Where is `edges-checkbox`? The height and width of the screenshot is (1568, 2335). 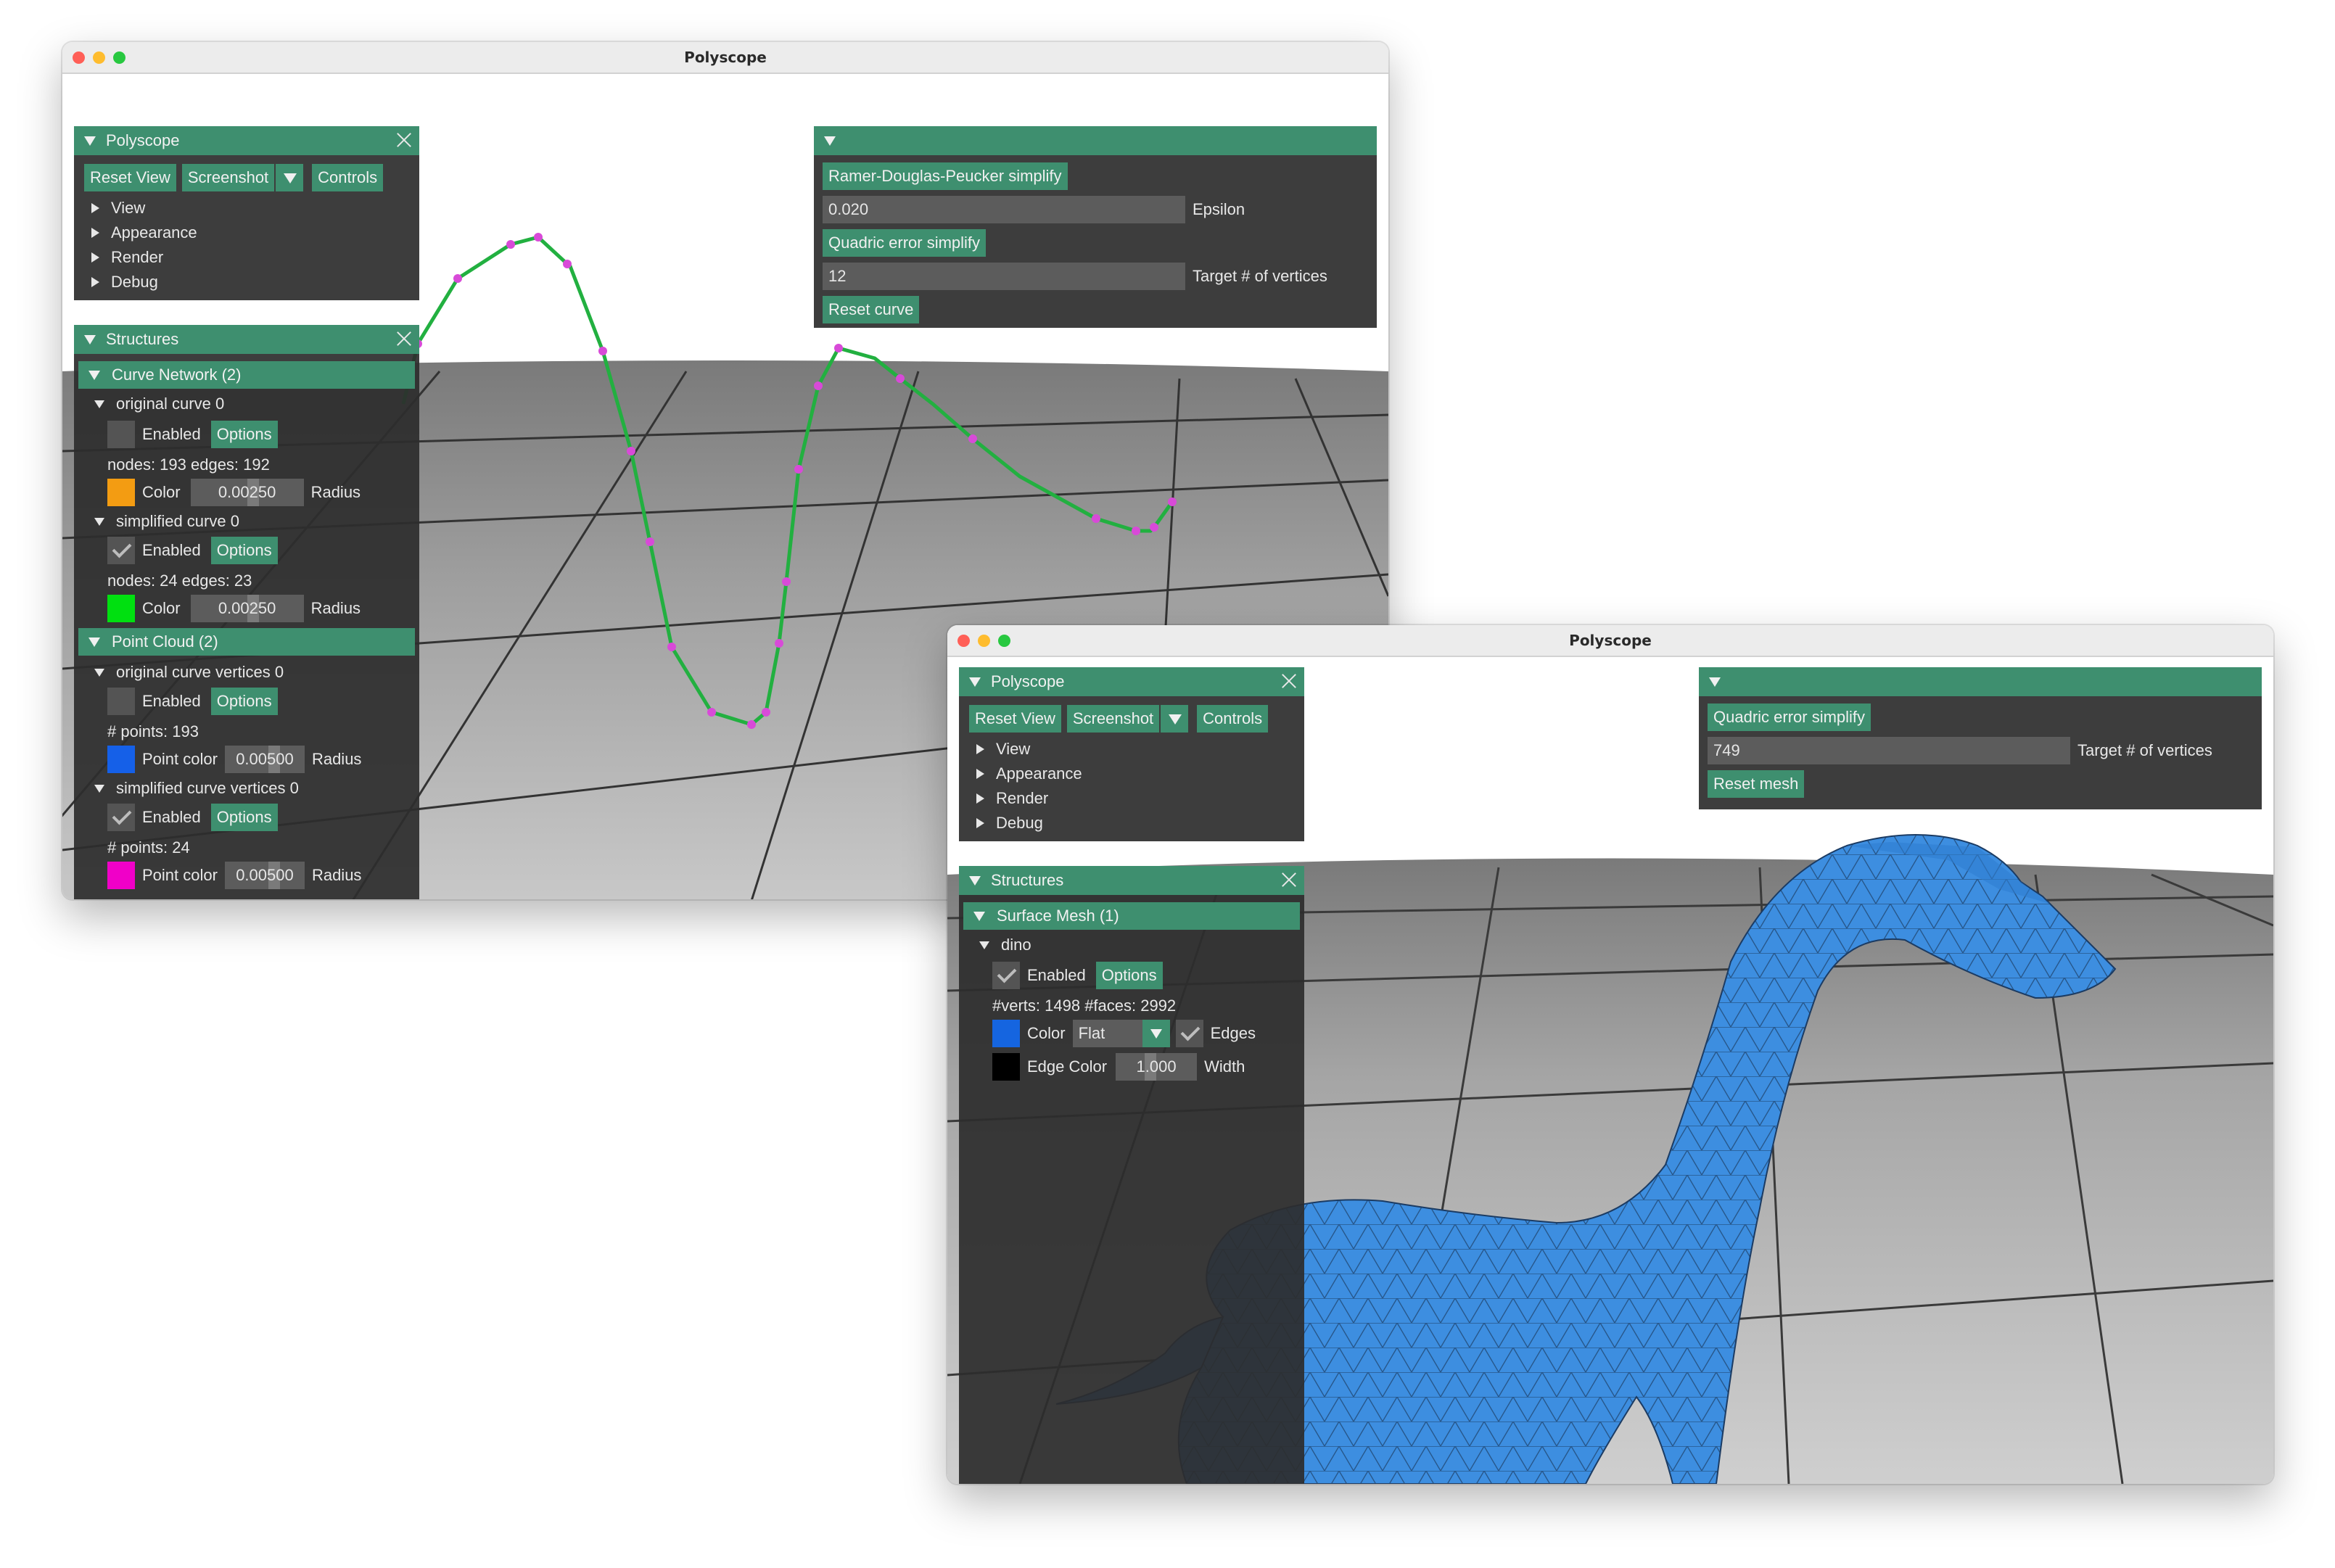 edges-checkbox is located at coordinates (1189, 1033).